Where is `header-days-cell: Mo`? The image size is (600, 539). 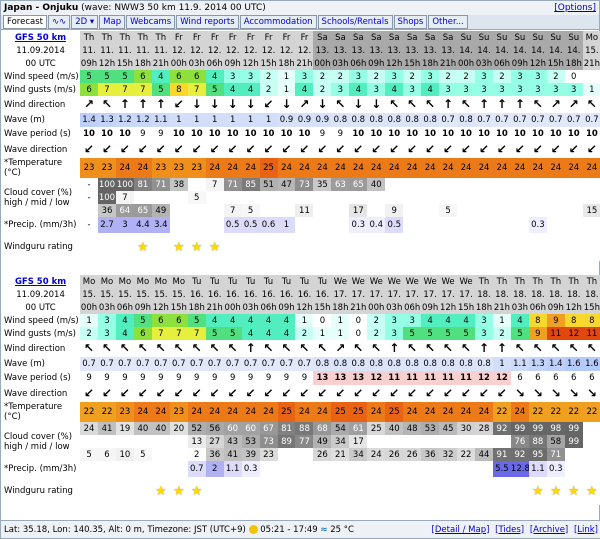
header-days-cell: Mo is located at coordinates (591, 37).